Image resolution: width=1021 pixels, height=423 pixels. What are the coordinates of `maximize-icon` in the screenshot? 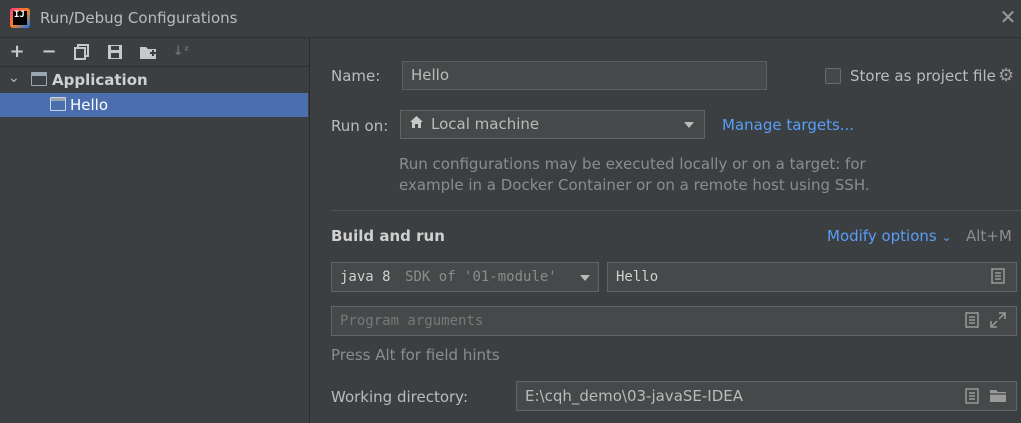 It's located at (998, 322).